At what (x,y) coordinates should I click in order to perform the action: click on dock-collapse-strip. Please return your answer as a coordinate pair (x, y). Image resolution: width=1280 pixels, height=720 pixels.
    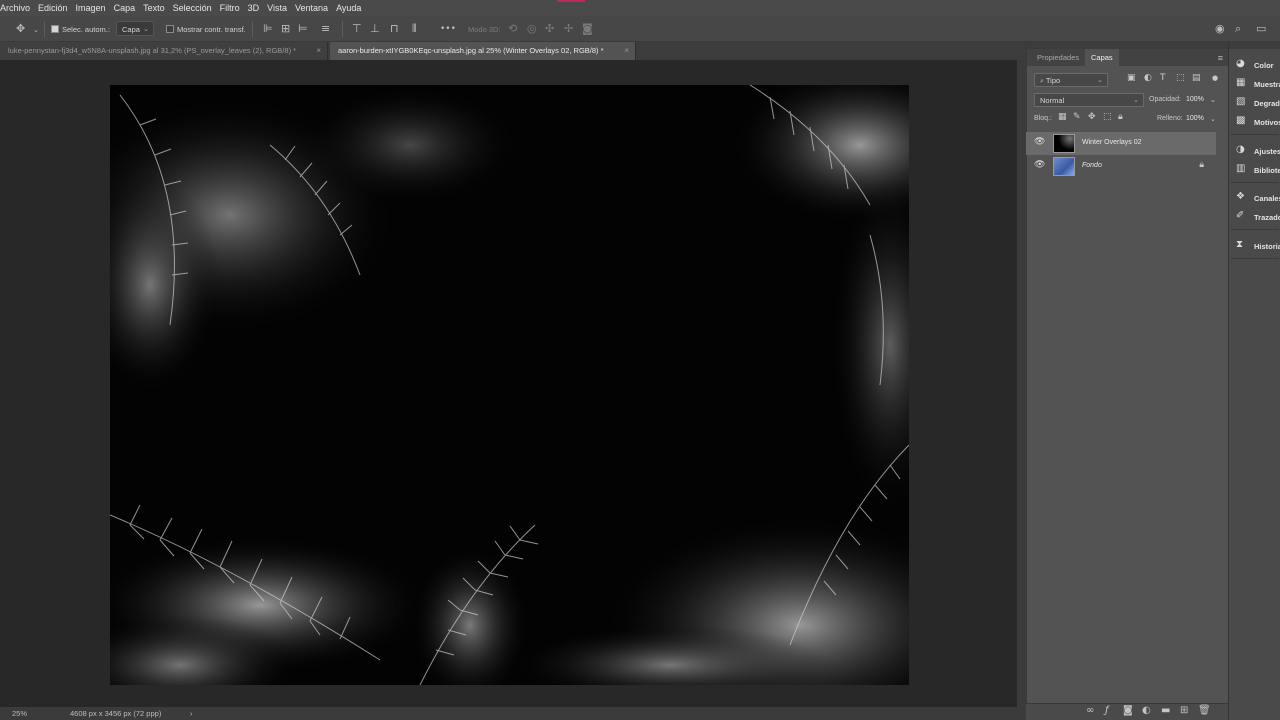
    Looking at the image, I should click on (1254, 45).